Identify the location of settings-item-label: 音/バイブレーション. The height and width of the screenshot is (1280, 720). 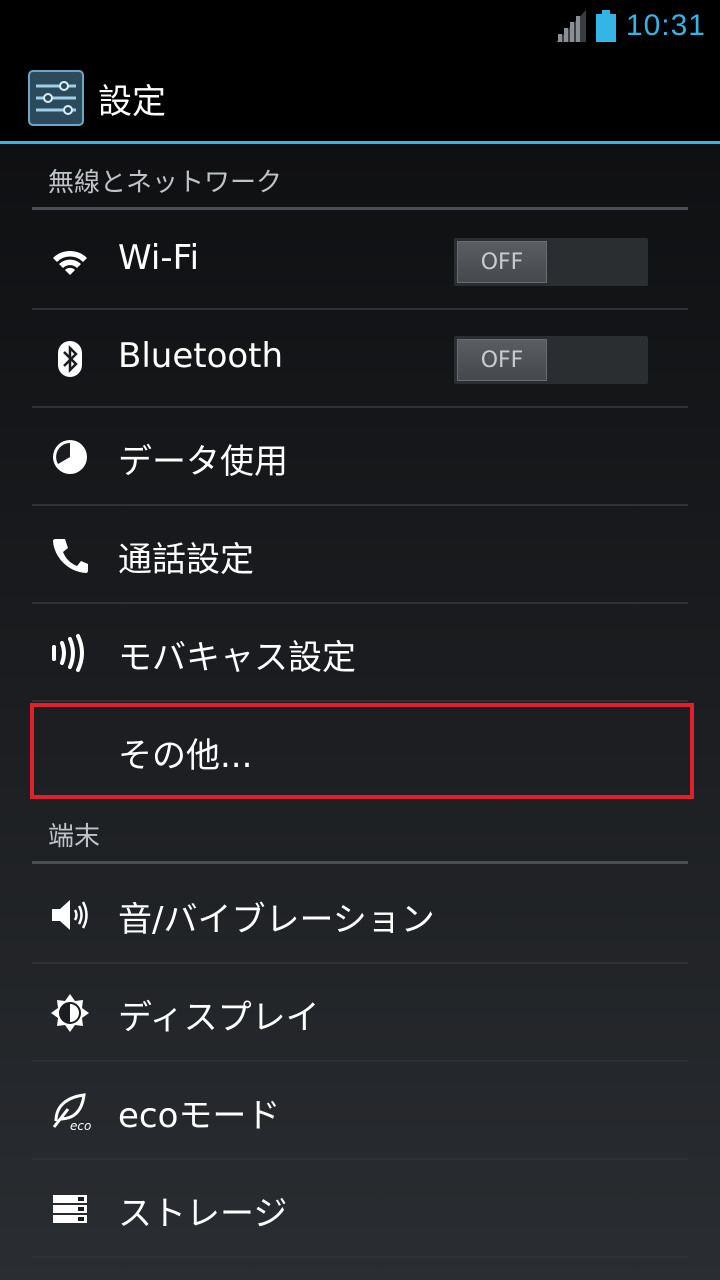
(276, 920).